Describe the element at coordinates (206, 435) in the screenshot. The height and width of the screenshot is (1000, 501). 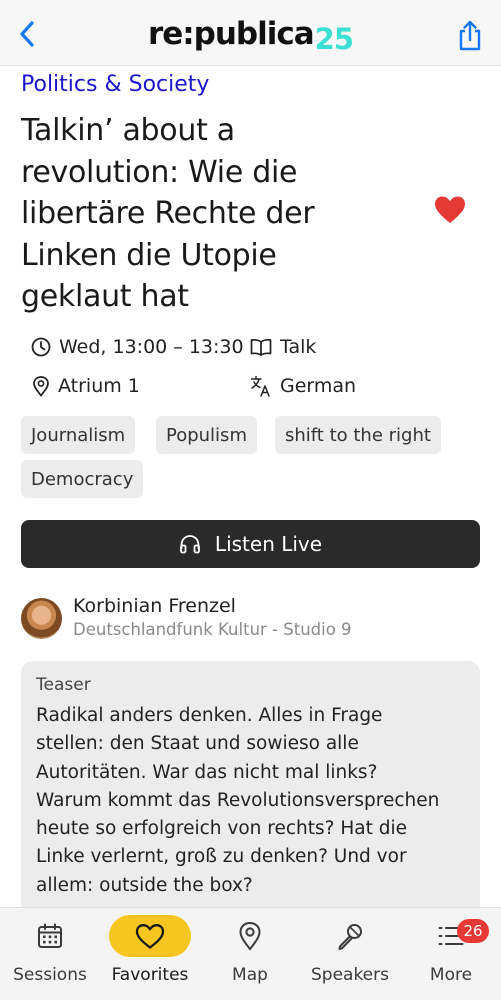
I see `tag-chip: Populism` at that location.